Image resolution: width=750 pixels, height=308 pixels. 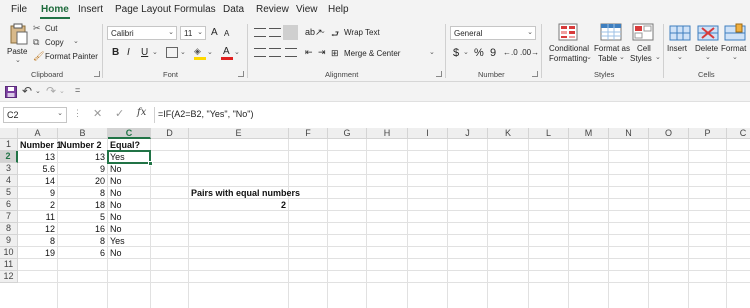 I want to click on underline-button: U, so click(x=144, y=52).